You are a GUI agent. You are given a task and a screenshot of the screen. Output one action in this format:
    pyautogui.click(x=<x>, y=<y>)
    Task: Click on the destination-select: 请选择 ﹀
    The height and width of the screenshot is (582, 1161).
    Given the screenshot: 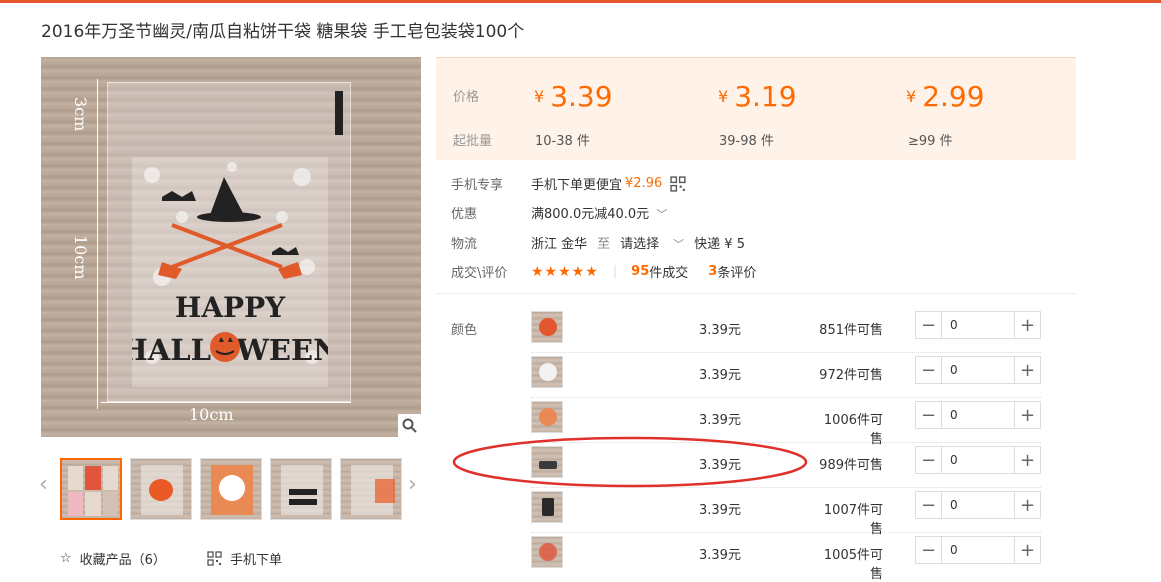 What is the action you would take?
    pyautogui.click(x=652, y=242)
    